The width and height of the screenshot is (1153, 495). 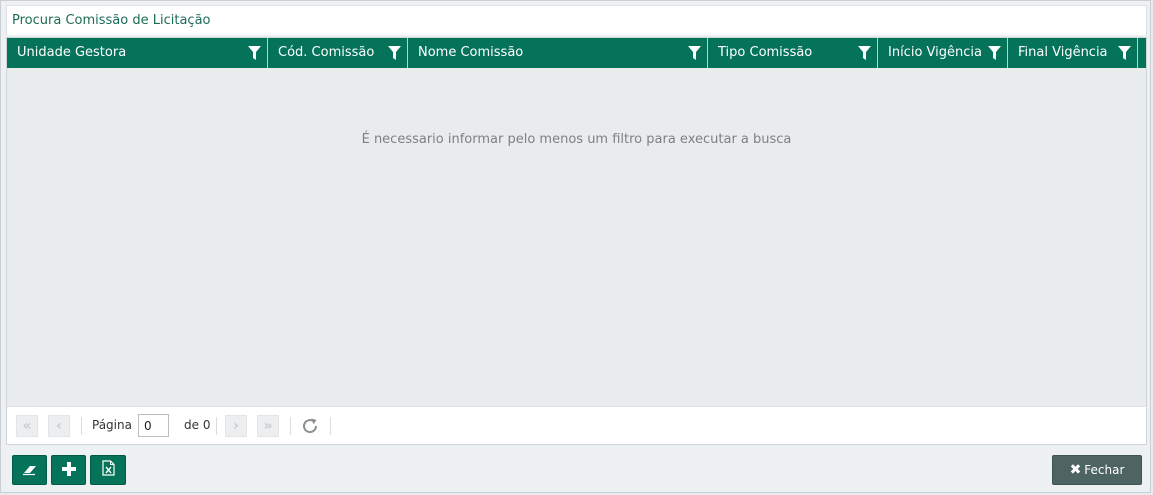 I want to click on column-nome-comissao: Nome Comissão, so click(x=558, y=53).